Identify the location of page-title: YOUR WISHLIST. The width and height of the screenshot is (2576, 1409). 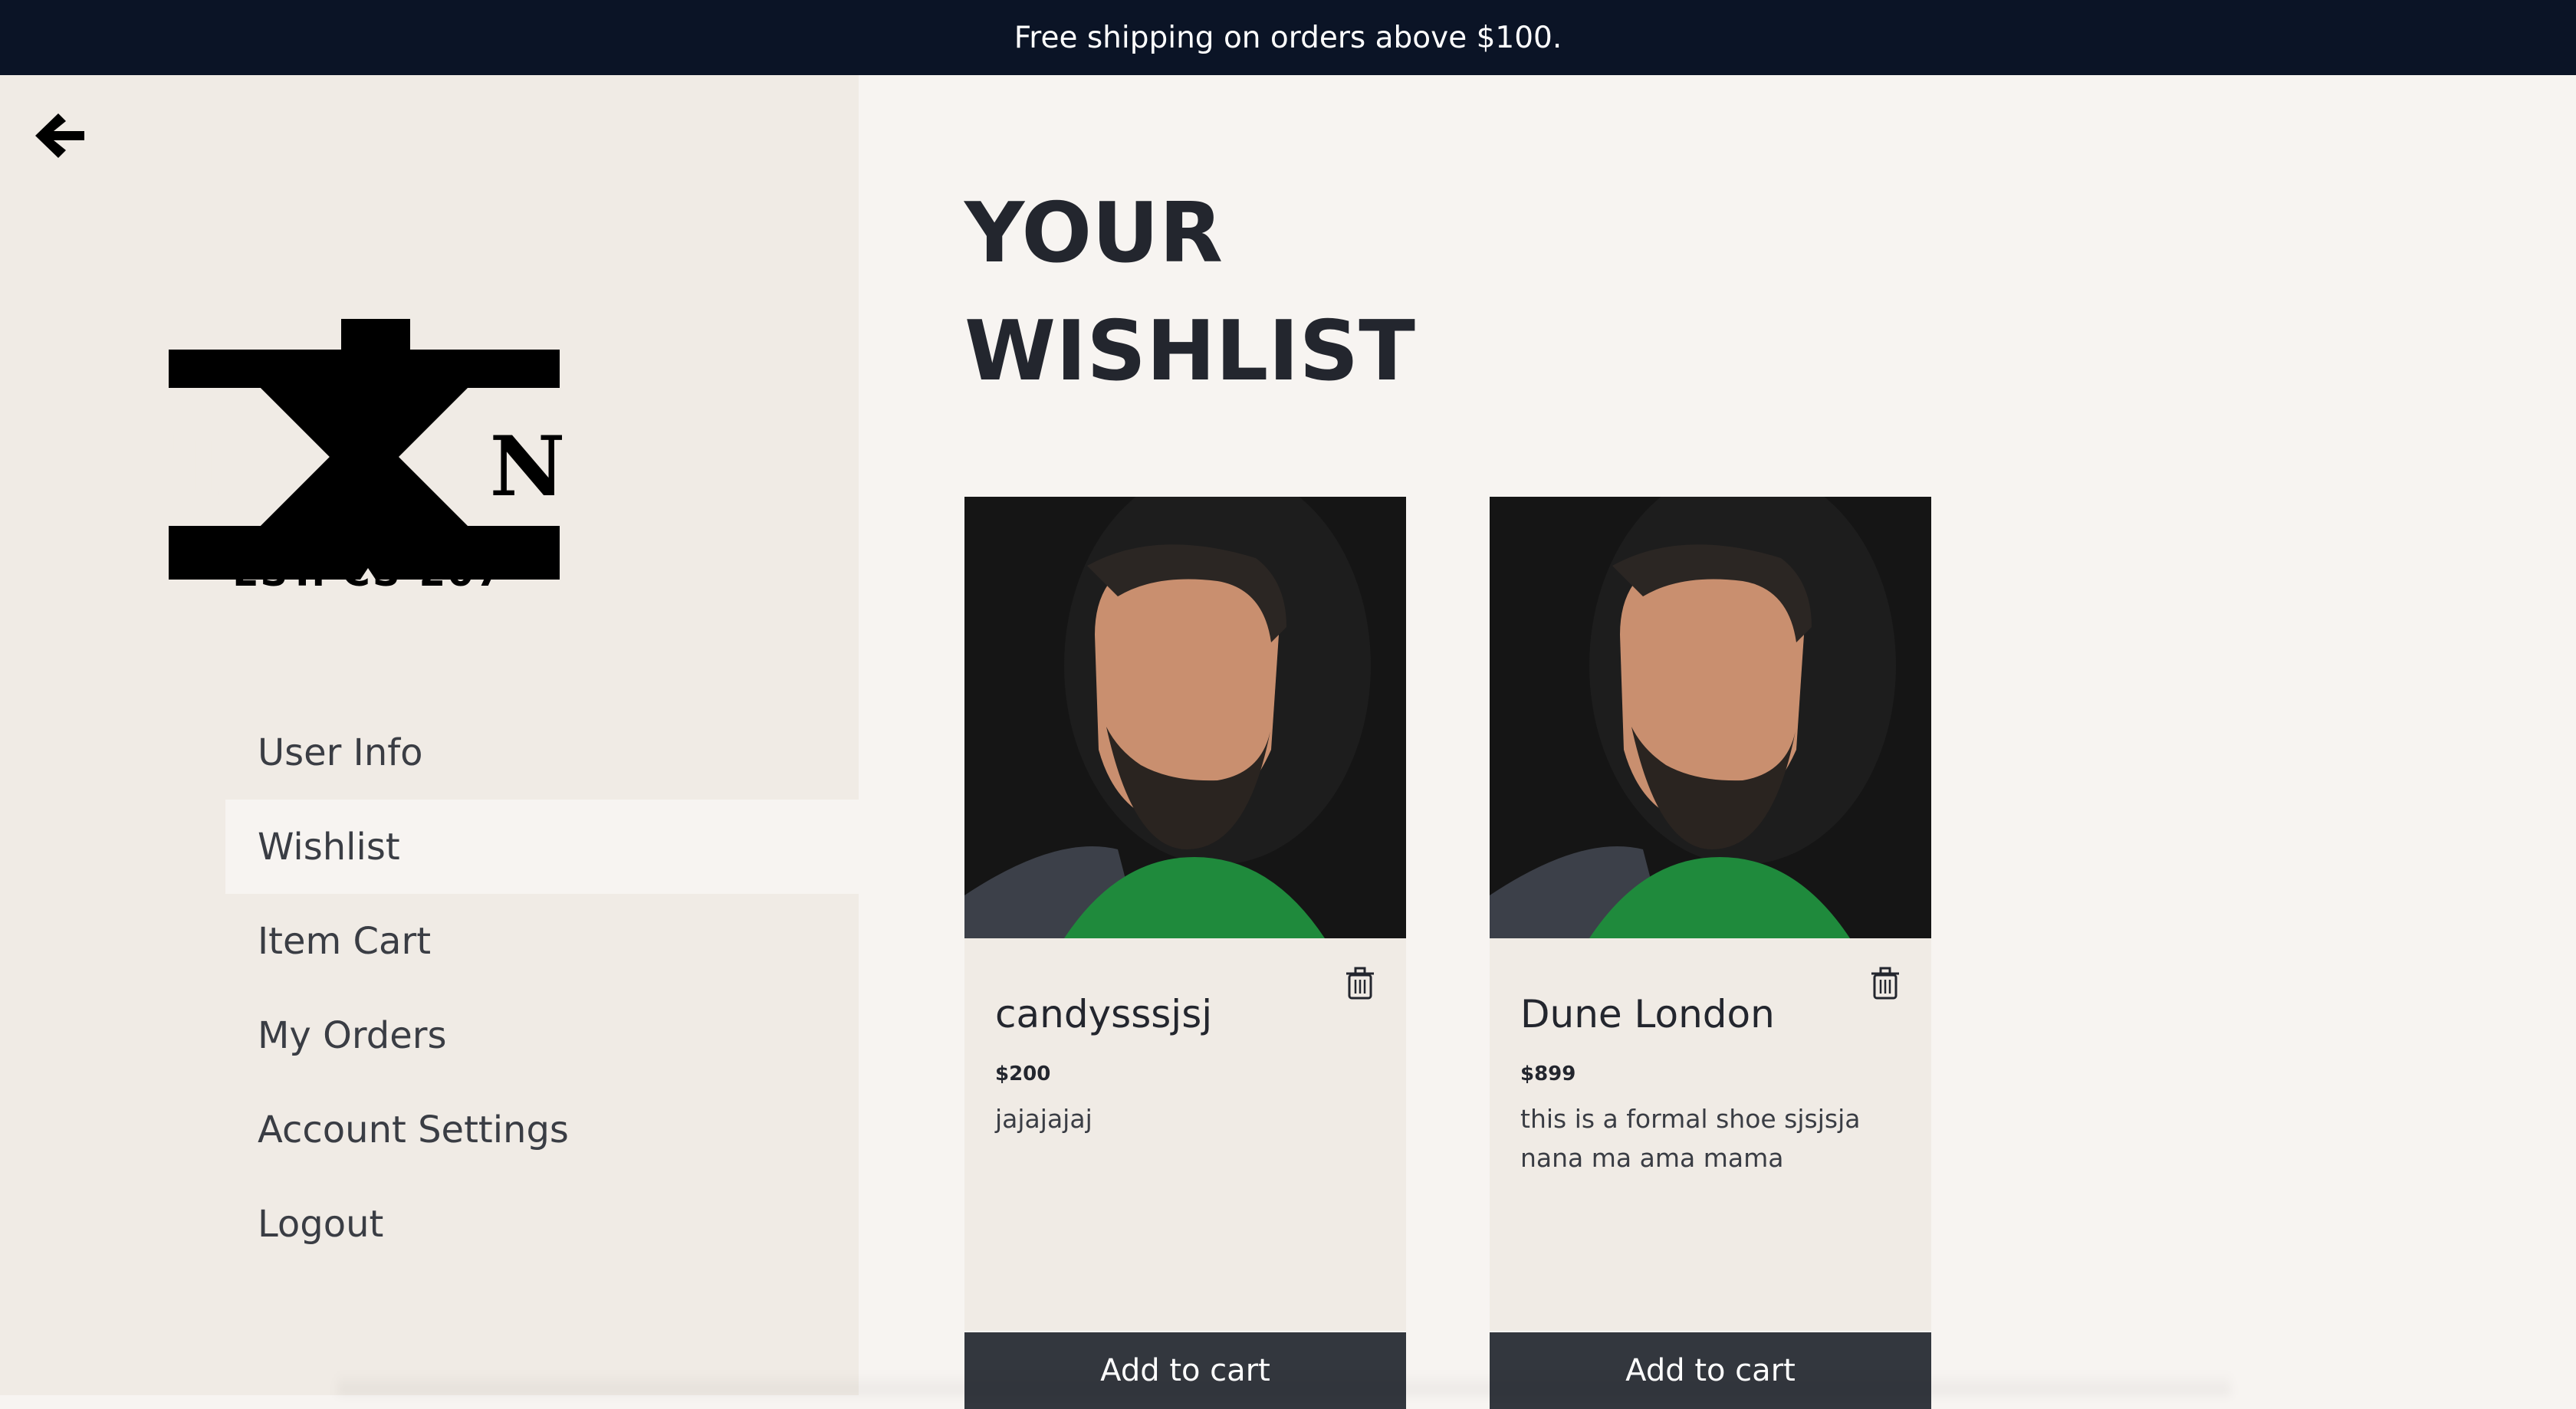
(1271, 293).